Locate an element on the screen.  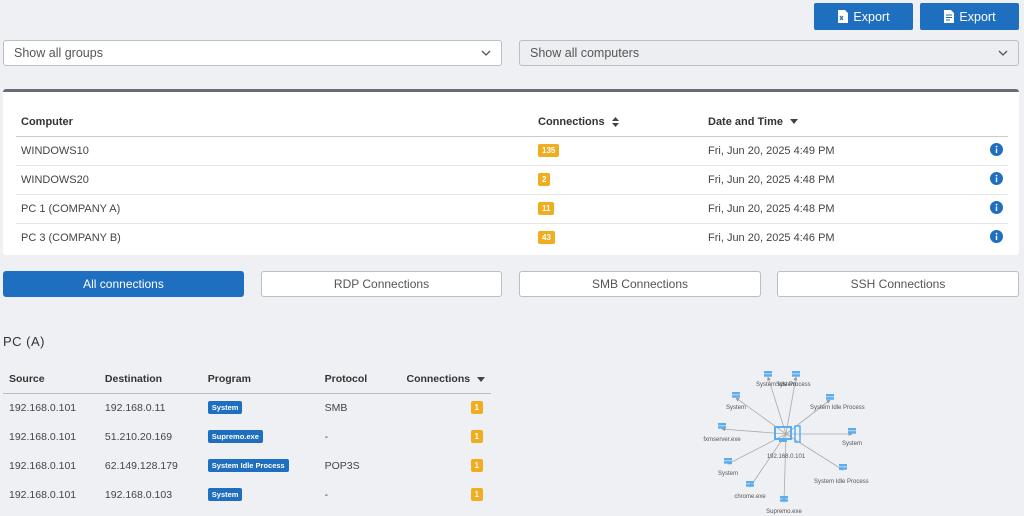
export-pdf-label: Export is located at coordinates (977, 16).